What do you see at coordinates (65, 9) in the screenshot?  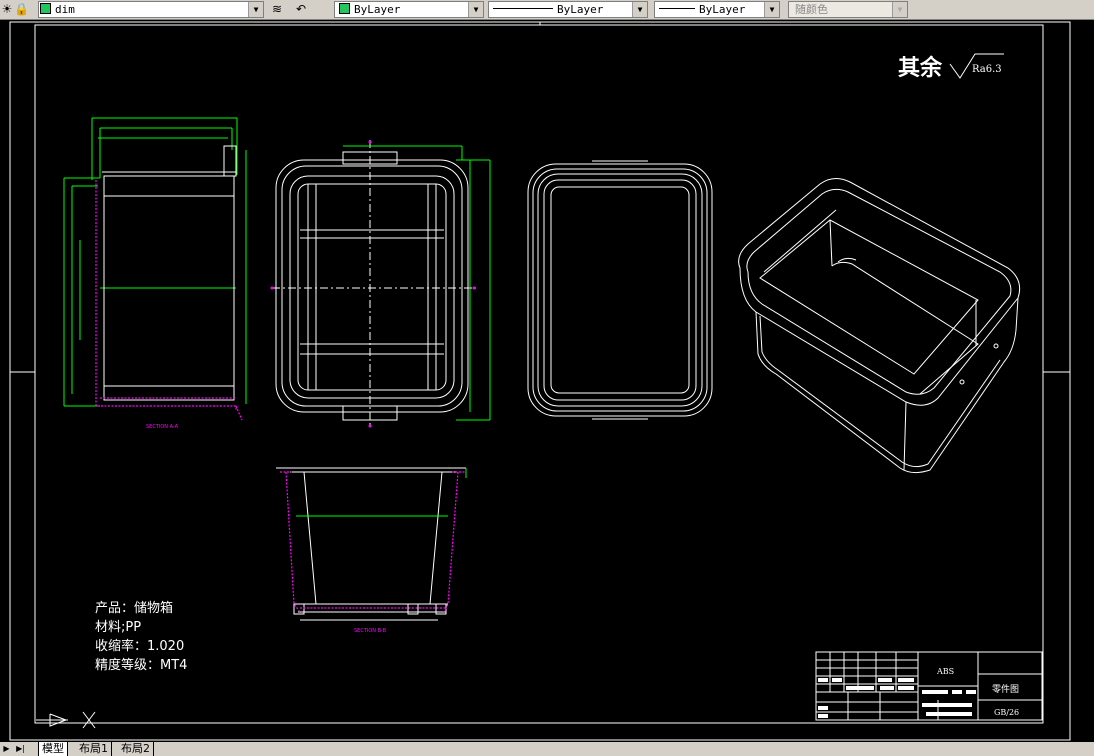 I see `layer-name: dim` at bounding box center [65, 9].